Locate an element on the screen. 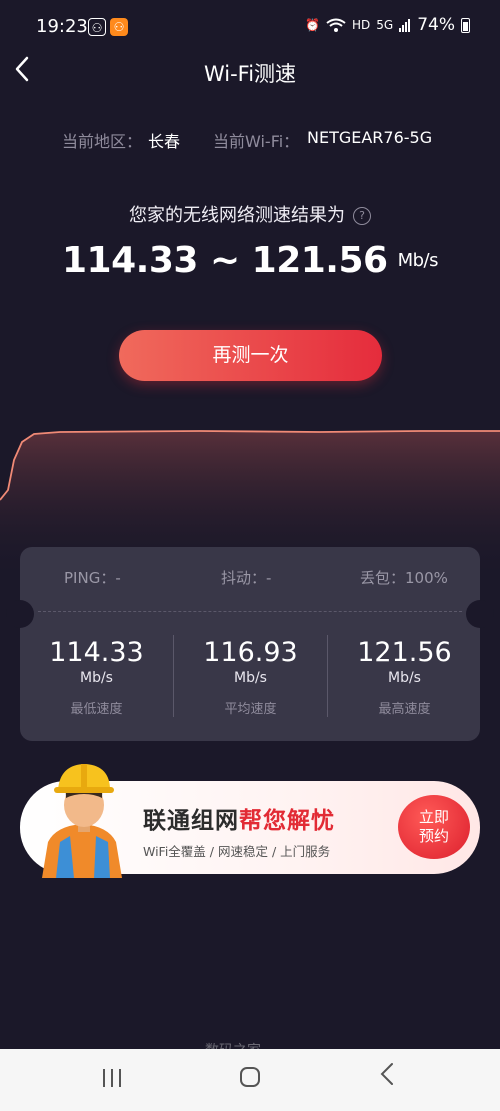  back-icon is located at coordinates (387, 1076).